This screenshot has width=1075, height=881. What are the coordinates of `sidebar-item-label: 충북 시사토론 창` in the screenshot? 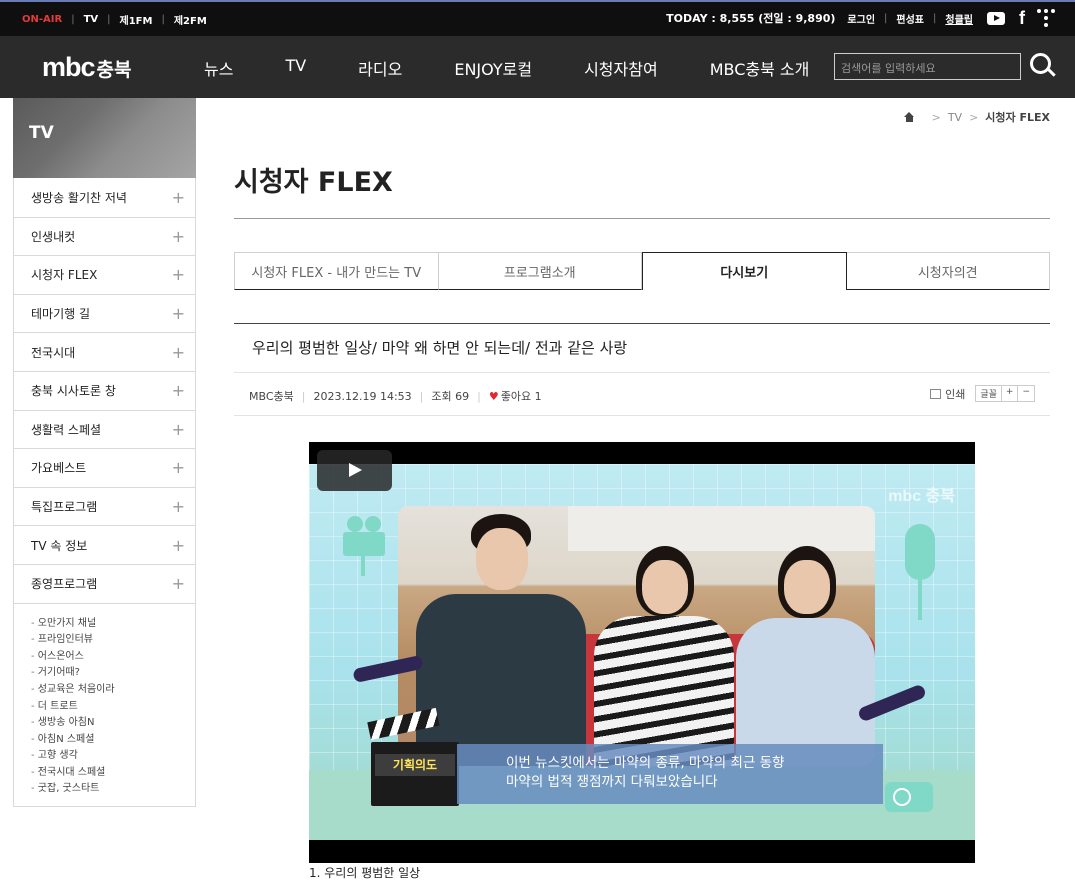 It's located at (73, 391).